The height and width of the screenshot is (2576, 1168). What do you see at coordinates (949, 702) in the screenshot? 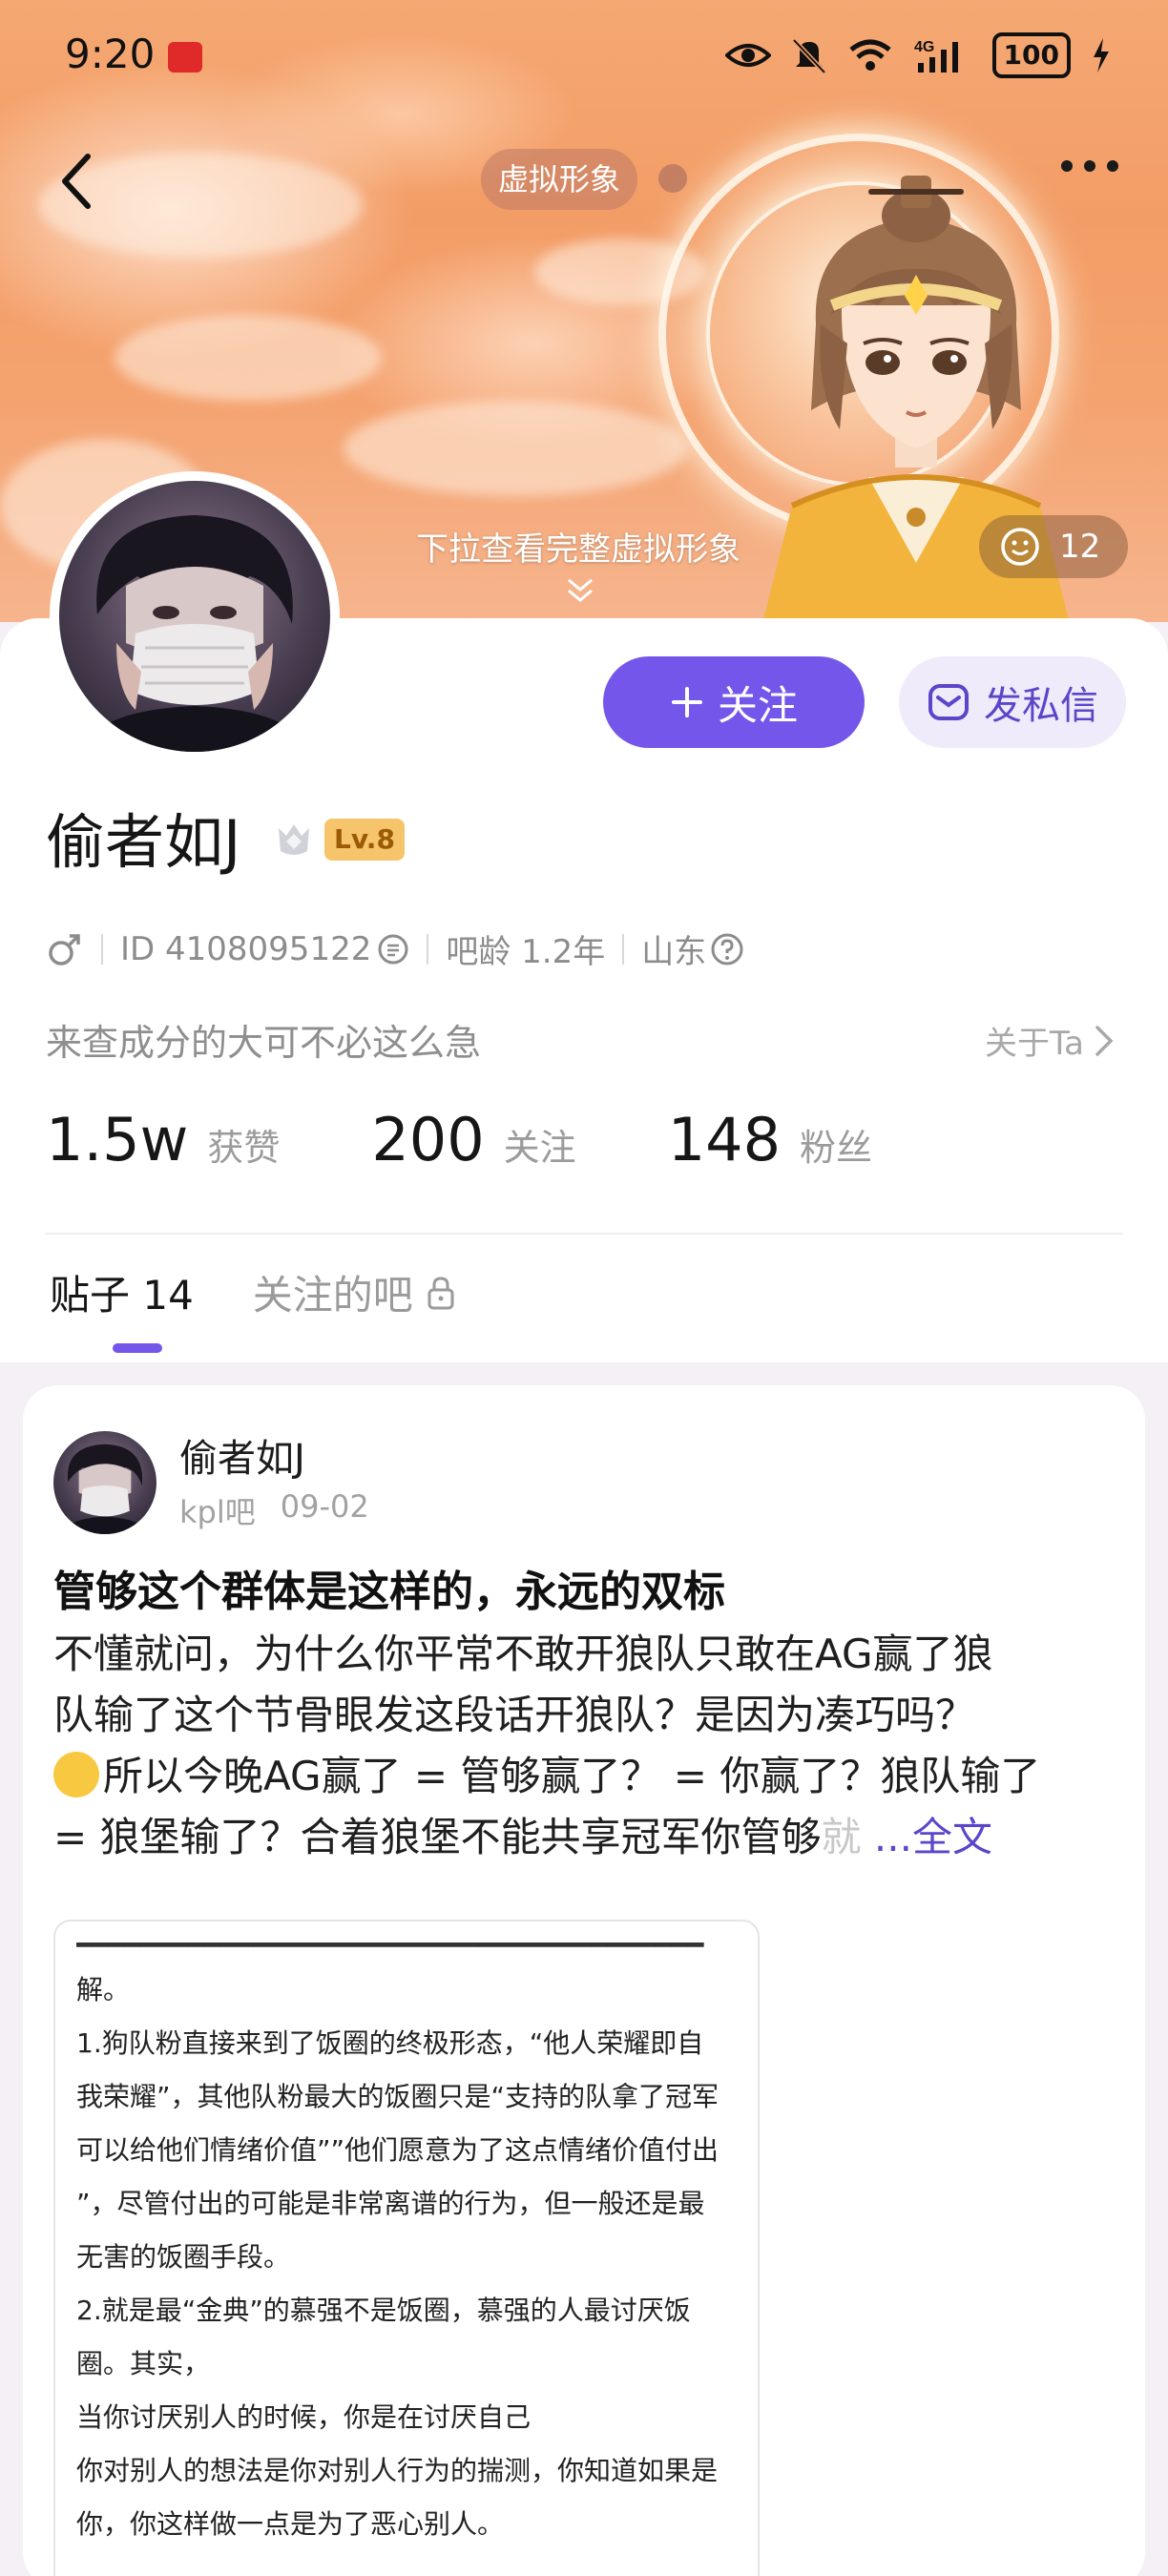
I see `mail-icon` at bounding box center [949, 702].